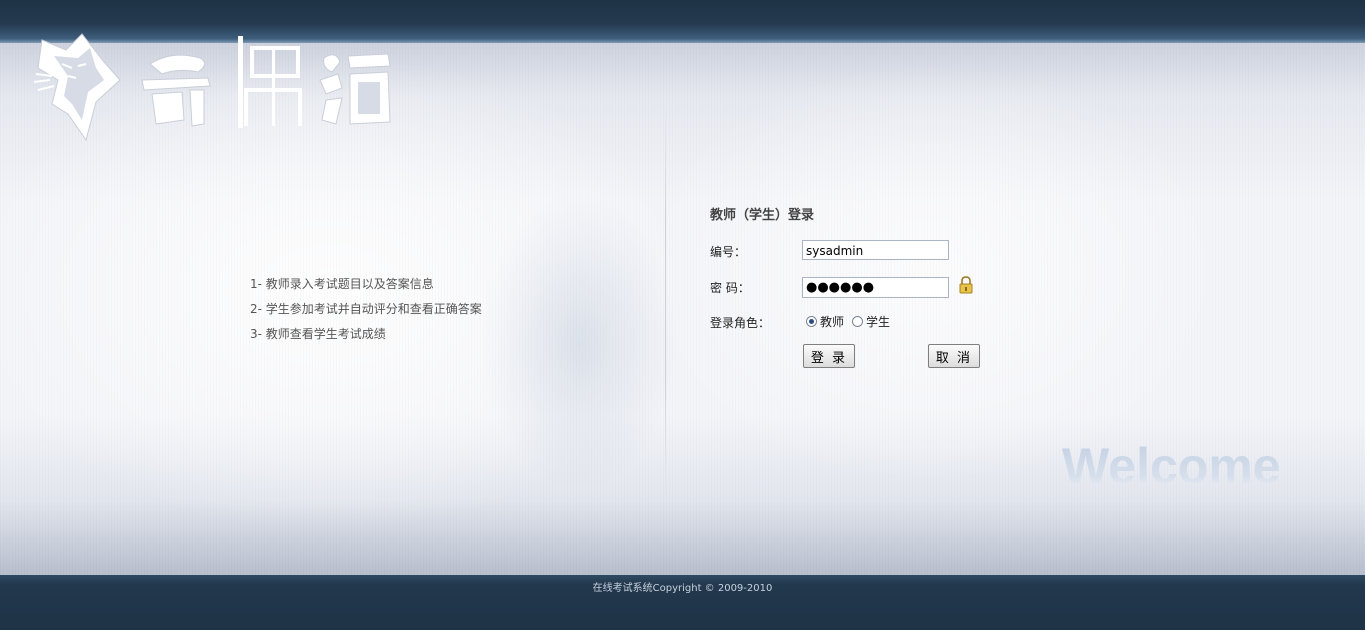  What do you see at coordinates (730, 288) in the screenshot?
I see `password-label: 密 码：` at bounding box center [730, 288].